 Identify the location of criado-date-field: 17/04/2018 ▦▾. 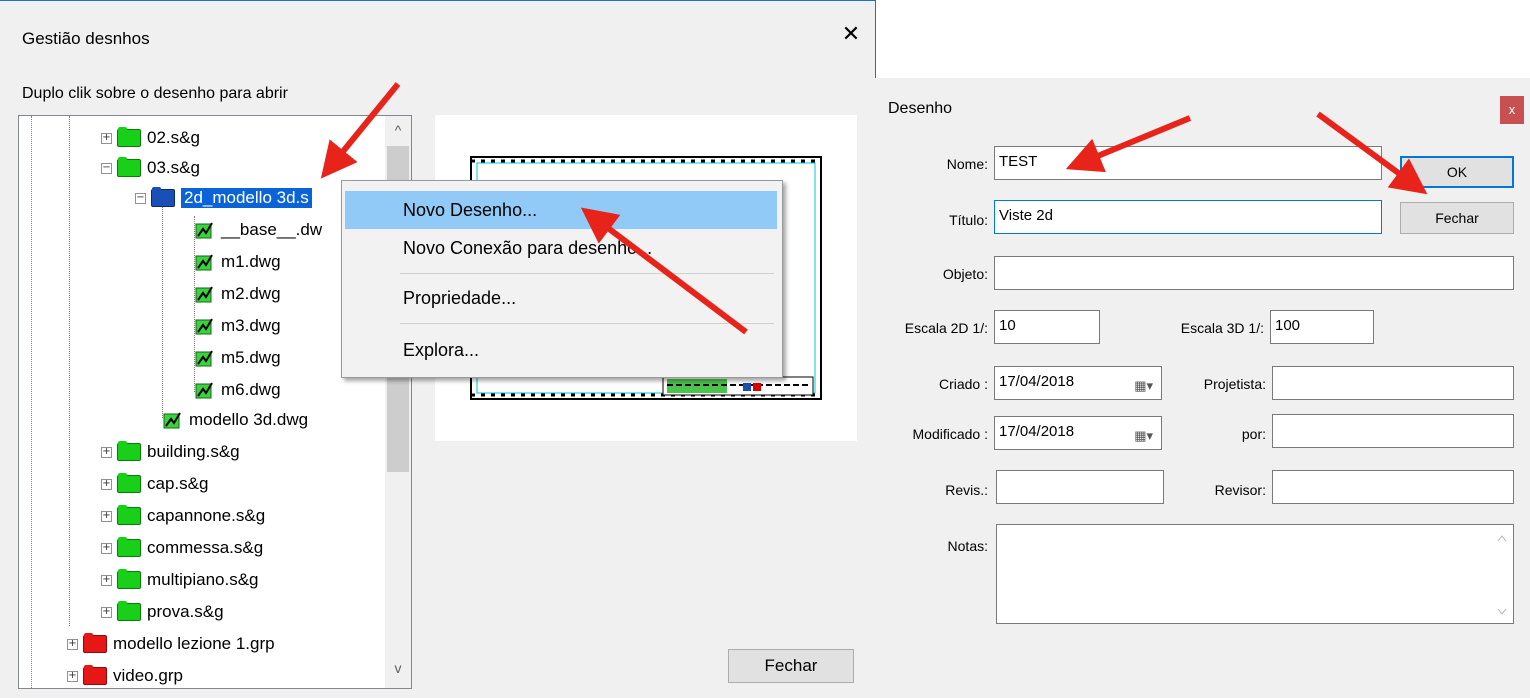
(1078, 383).